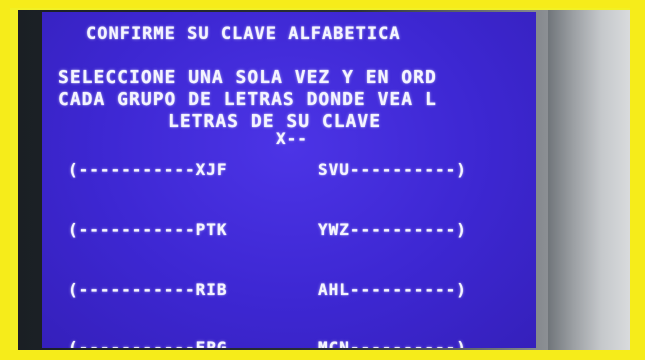 The image size is (645, 360). Describe the element at coordinates (392, 169) in the screenshot. I see `option-right-svu: SVU----------)` at that location.